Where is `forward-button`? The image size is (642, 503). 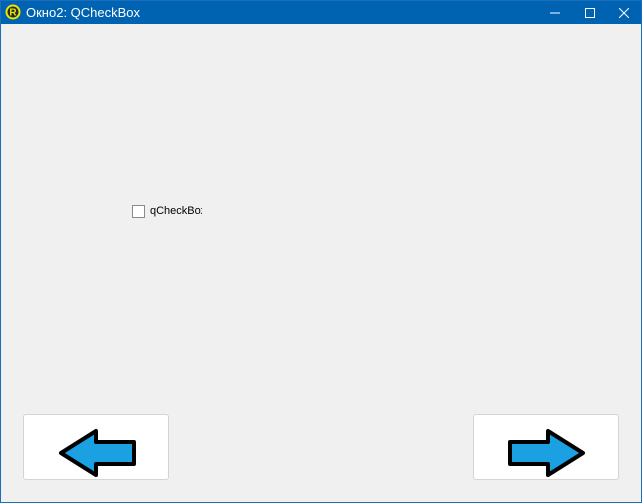 forward-button is located at coordinates (546, 447).